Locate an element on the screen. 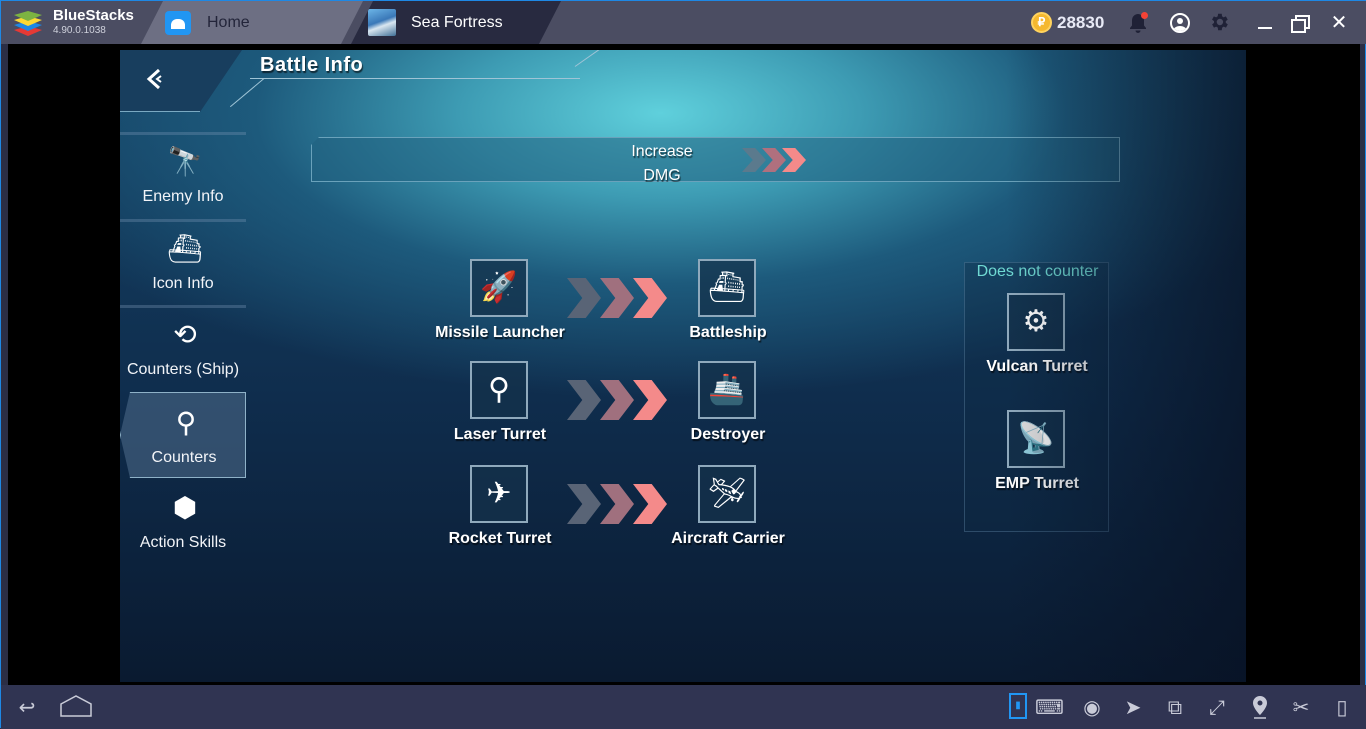 This screenshot has width=1366, height=729. binoculars-icon: 🔭 is located at coordinates (185, 161).